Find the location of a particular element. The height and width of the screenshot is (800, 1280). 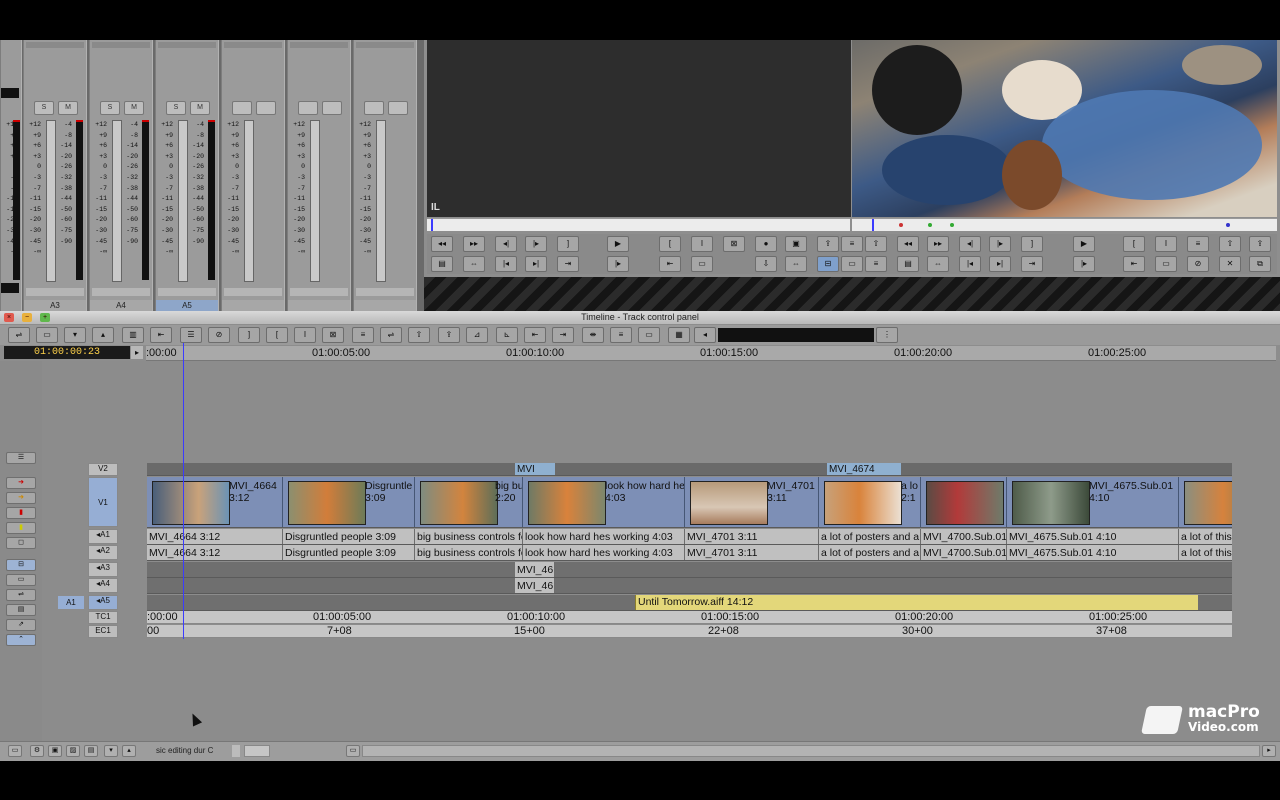

segment-extract-button: ⊾ is located at coordinates (507, 335).